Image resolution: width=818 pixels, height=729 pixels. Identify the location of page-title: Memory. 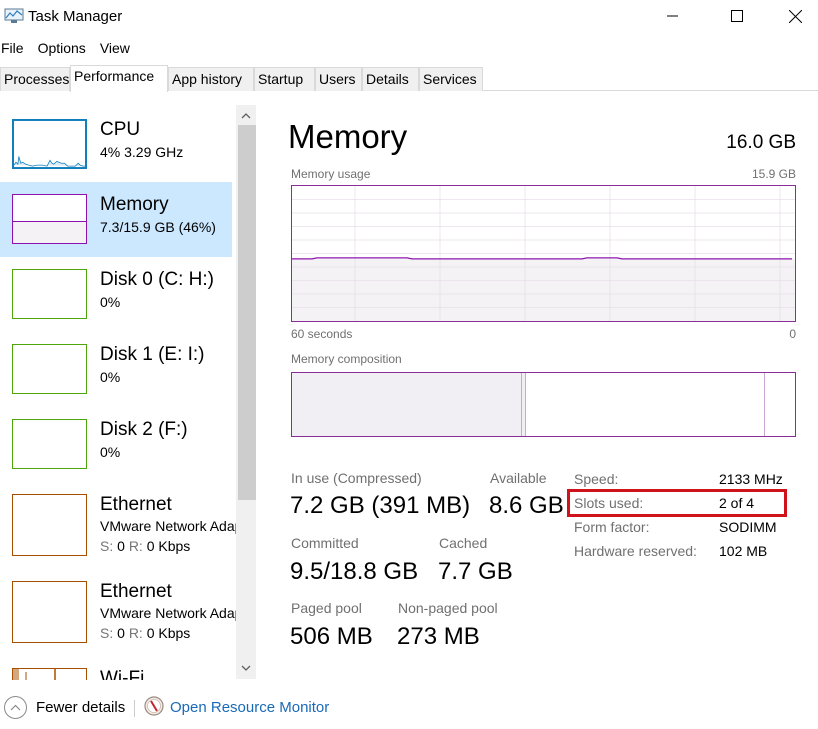
(348, 136).